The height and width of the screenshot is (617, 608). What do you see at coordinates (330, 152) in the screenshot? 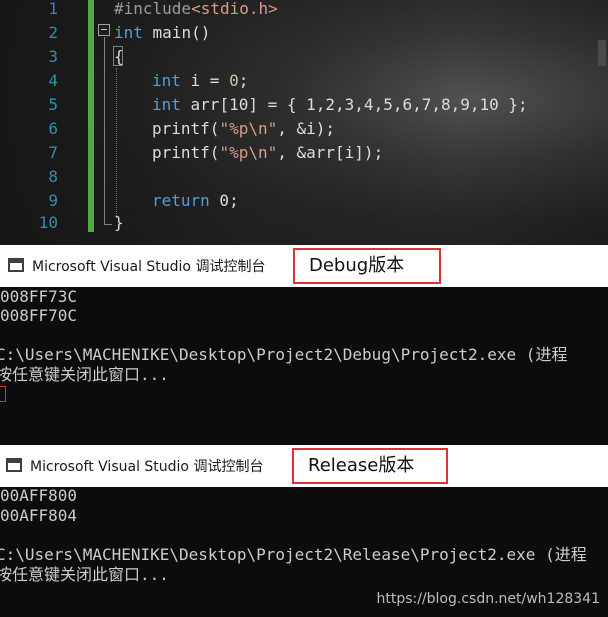
I see `code-text: , &arr[i]);` at bounding box center [330, 152].